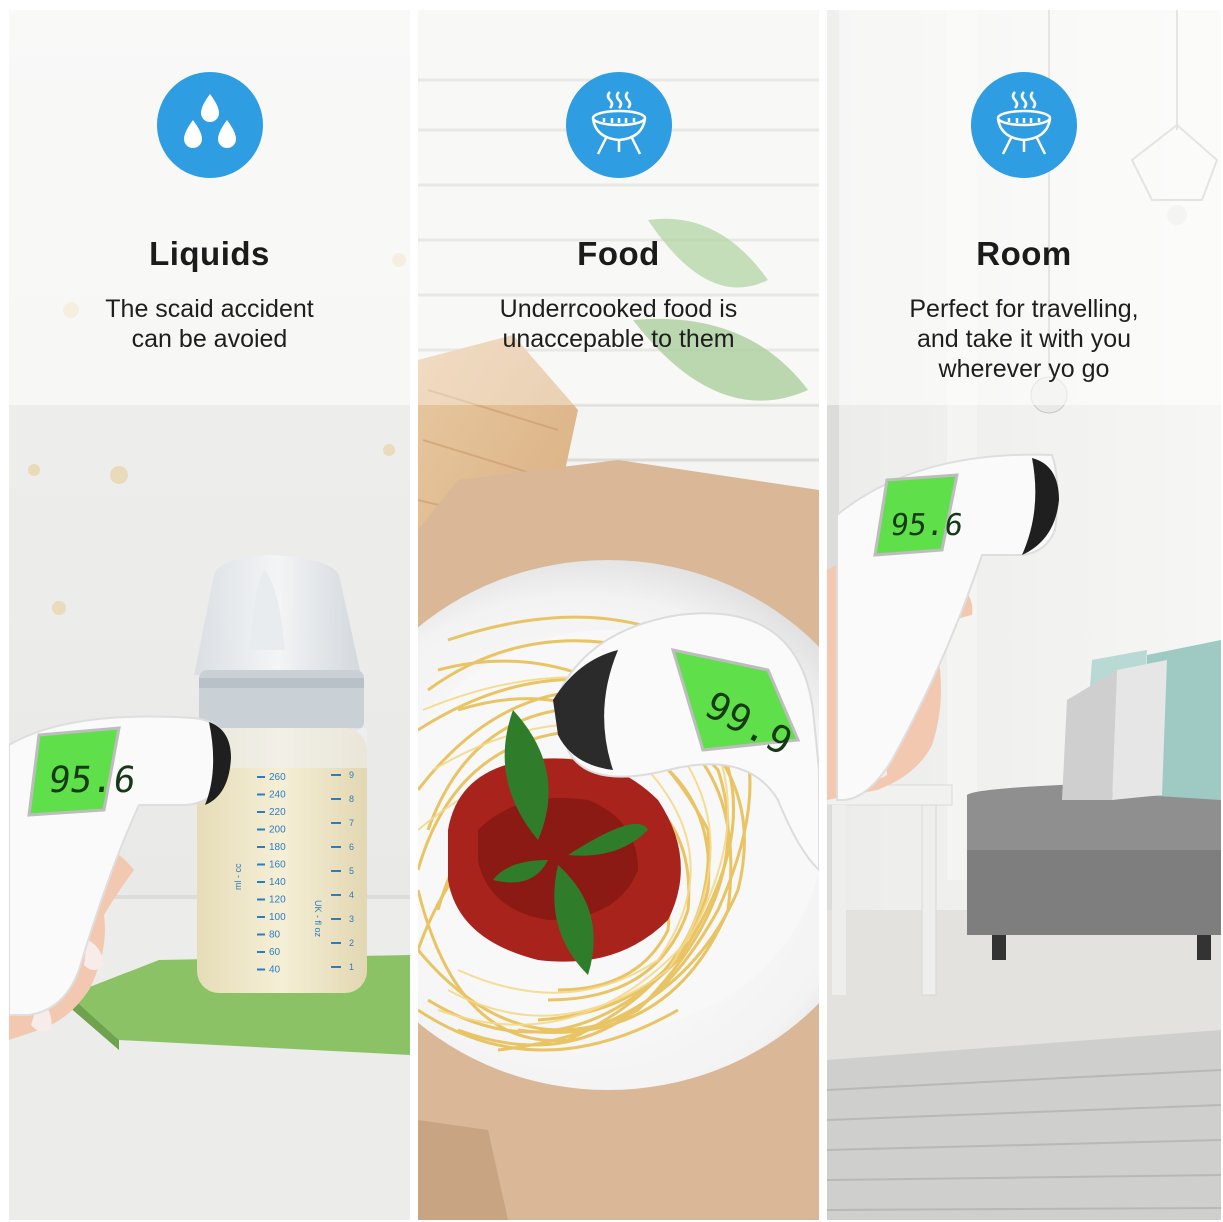 Image resolution: width=1223 pixels, height=1222 pixels. Describe the element at coordinates (277, 795) in the screenshot. I see `bottle-ml-value: 240` at that location.